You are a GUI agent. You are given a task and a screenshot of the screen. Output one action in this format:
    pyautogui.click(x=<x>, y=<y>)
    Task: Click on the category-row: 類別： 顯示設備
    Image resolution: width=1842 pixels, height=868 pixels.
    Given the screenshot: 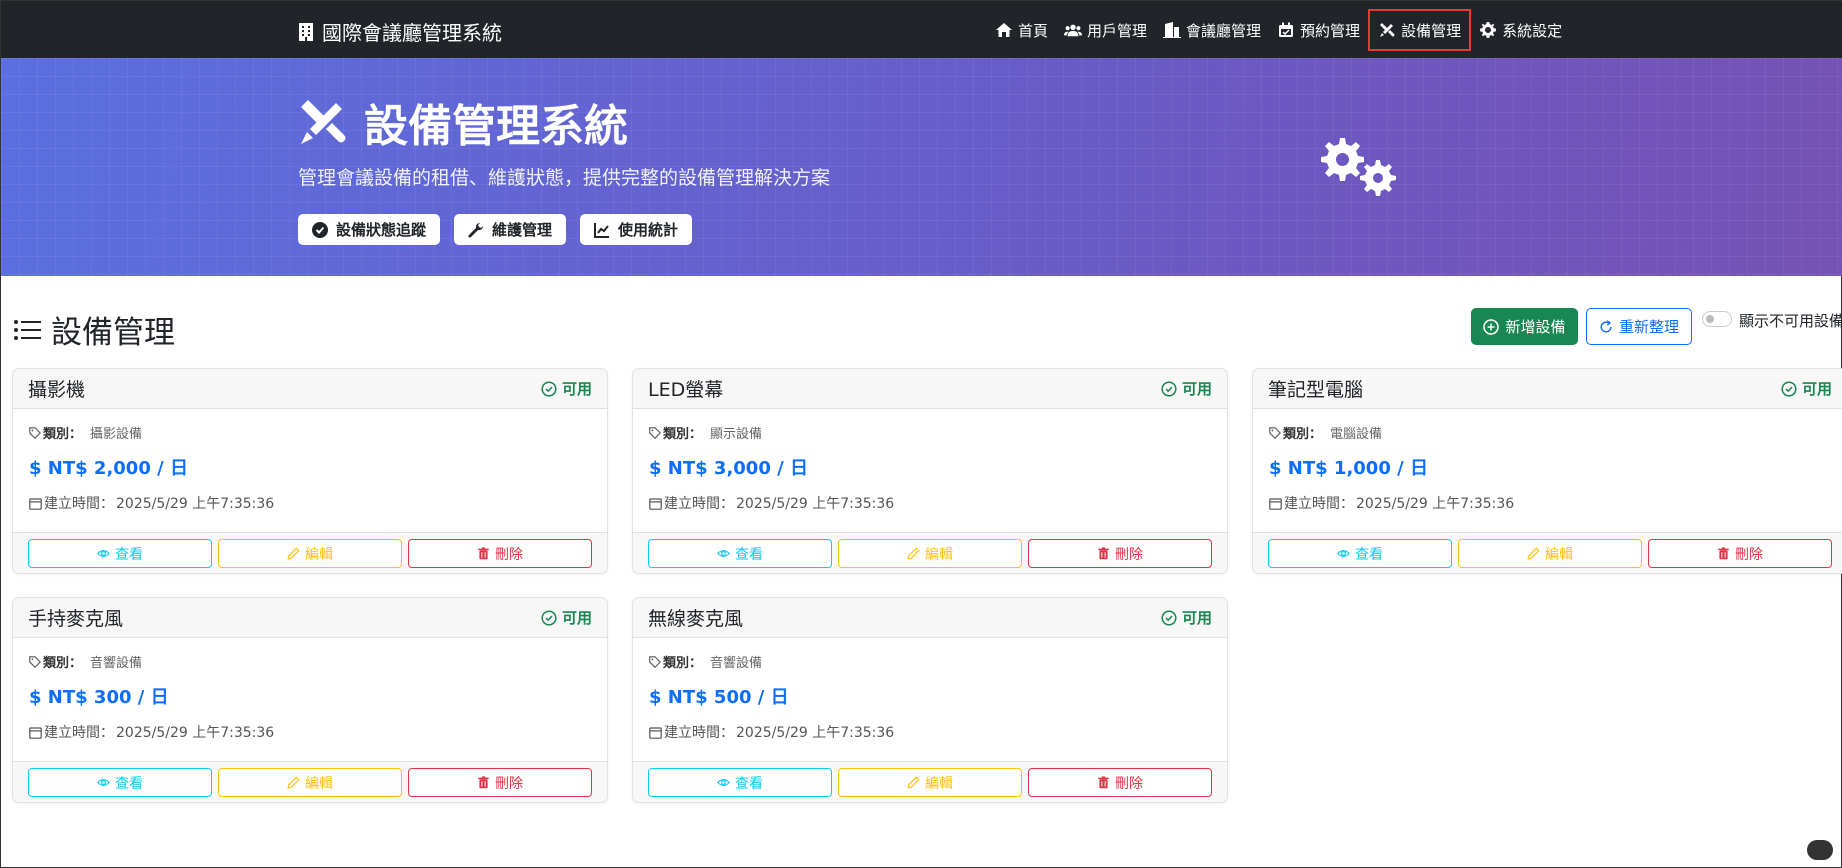 What is the action you would take?
    pyautogui.click(x=930, y=432)
    